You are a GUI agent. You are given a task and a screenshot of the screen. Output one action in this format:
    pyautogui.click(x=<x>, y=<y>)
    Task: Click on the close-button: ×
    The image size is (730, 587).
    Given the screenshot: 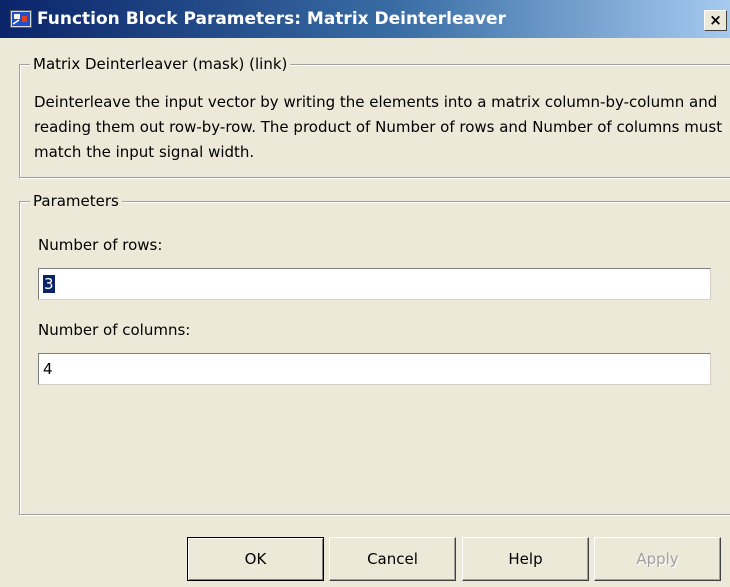 What is the action you would take?
    pyautogui.click(x=715, y=20)
    